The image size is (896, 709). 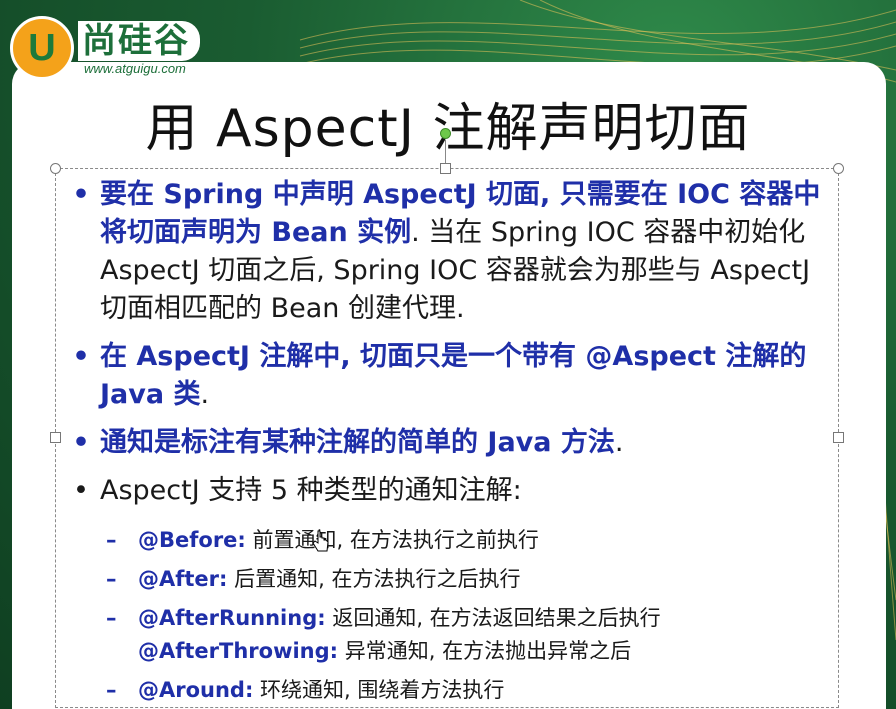 What do you see at coordinates (379, 690) in the screenshot?
I see `annotation-desc: 环绕通知, 围绕着方法执行` at bounding box center [379, 690].